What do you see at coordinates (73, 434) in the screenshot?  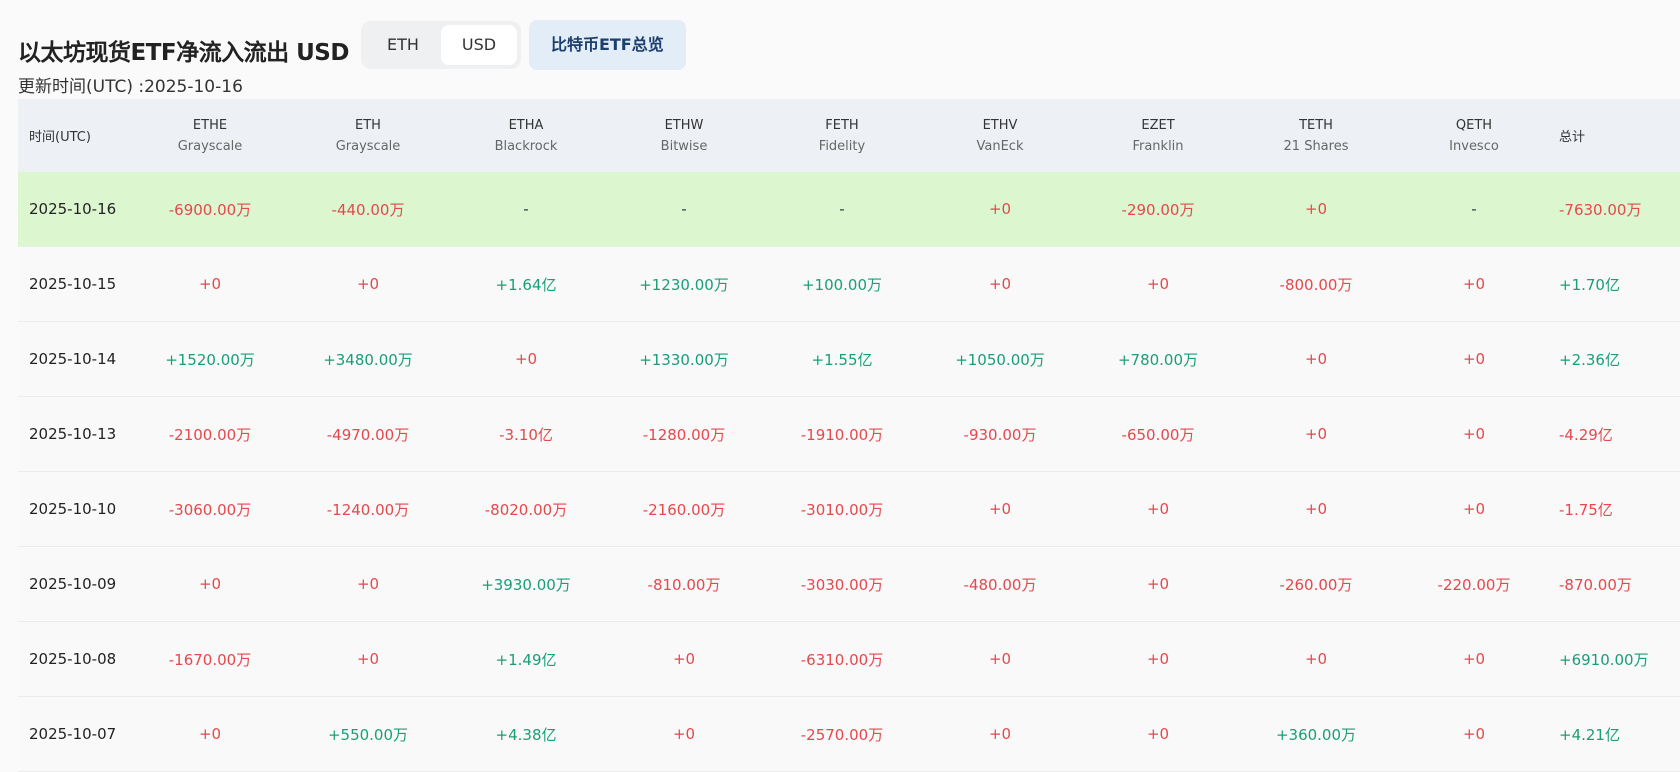 I see `date-cell: 2025-10-13` at bounding box center [73, 434].